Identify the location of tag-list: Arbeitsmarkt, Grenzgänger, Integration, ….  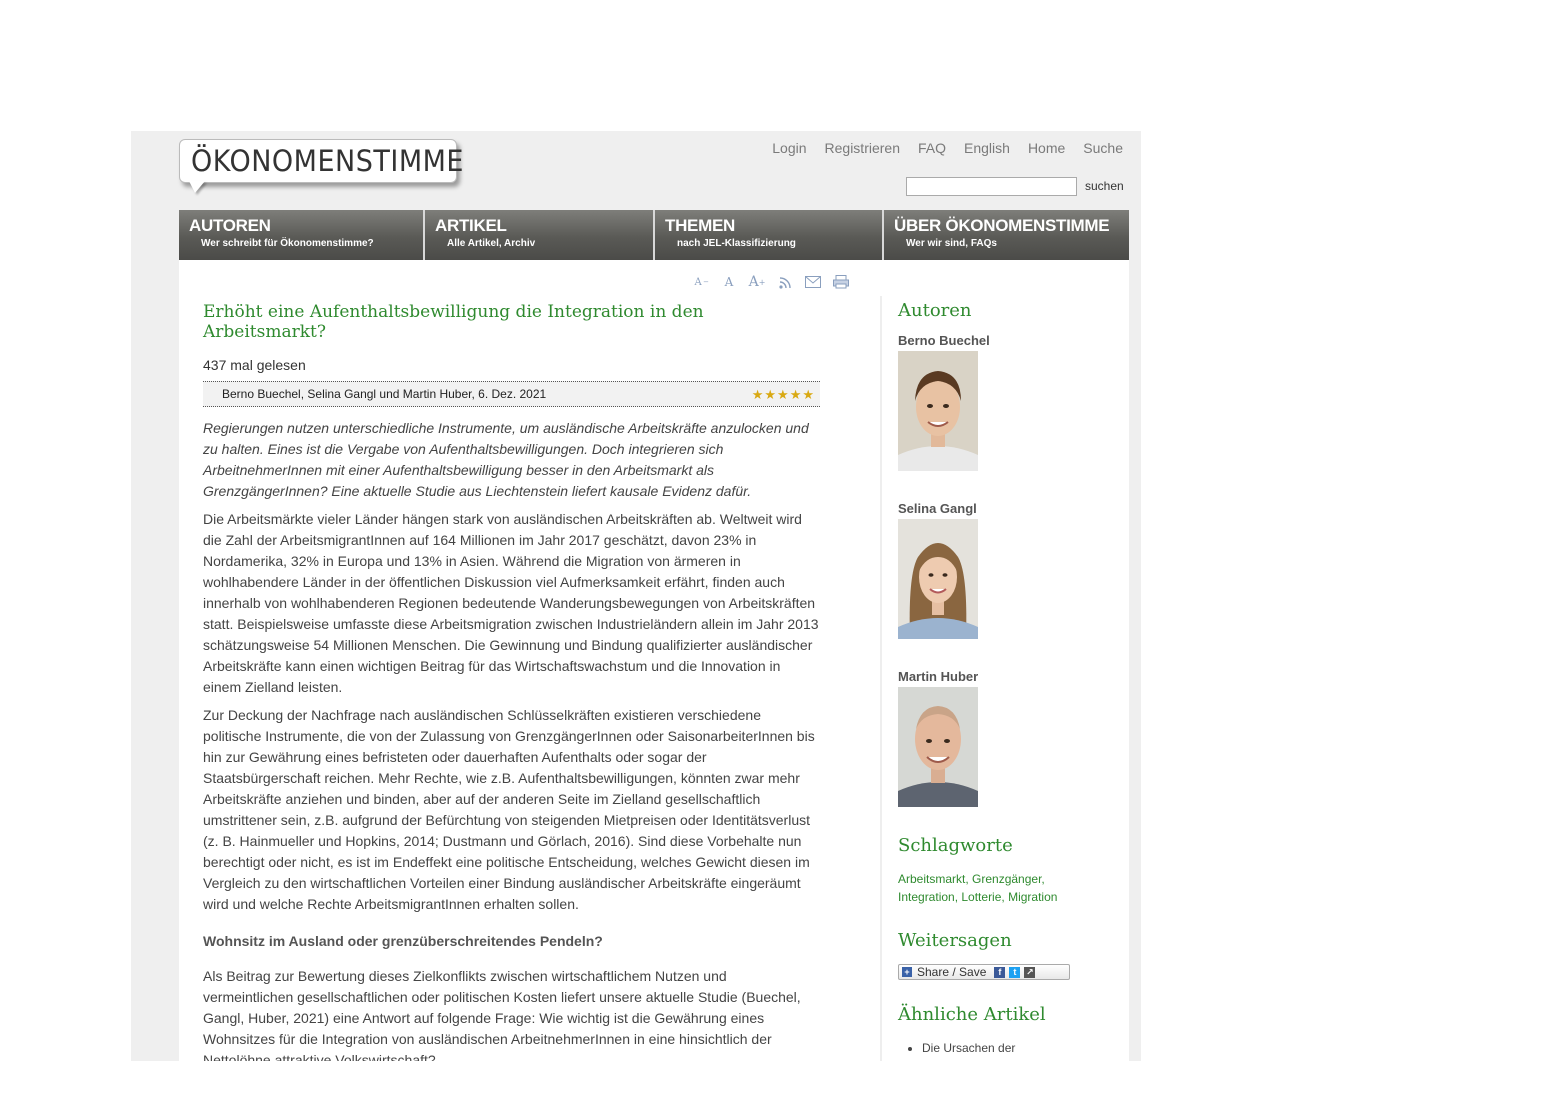
(1008, 888).